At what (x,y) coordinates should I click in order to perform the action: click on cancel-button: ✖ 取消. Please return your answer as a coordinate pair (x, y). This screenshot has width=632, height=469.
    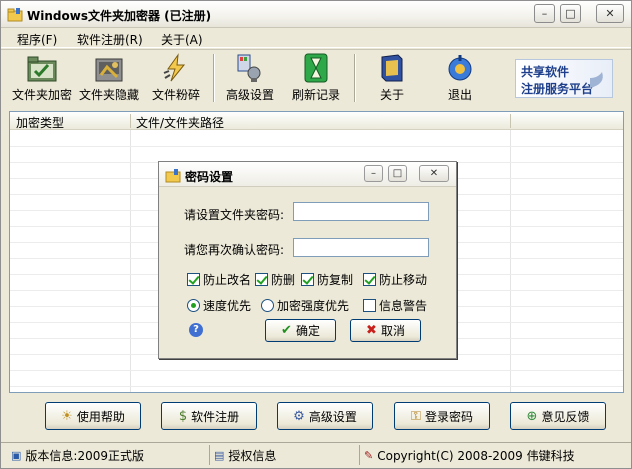
    Looking at the image, I should click on (385, 330).